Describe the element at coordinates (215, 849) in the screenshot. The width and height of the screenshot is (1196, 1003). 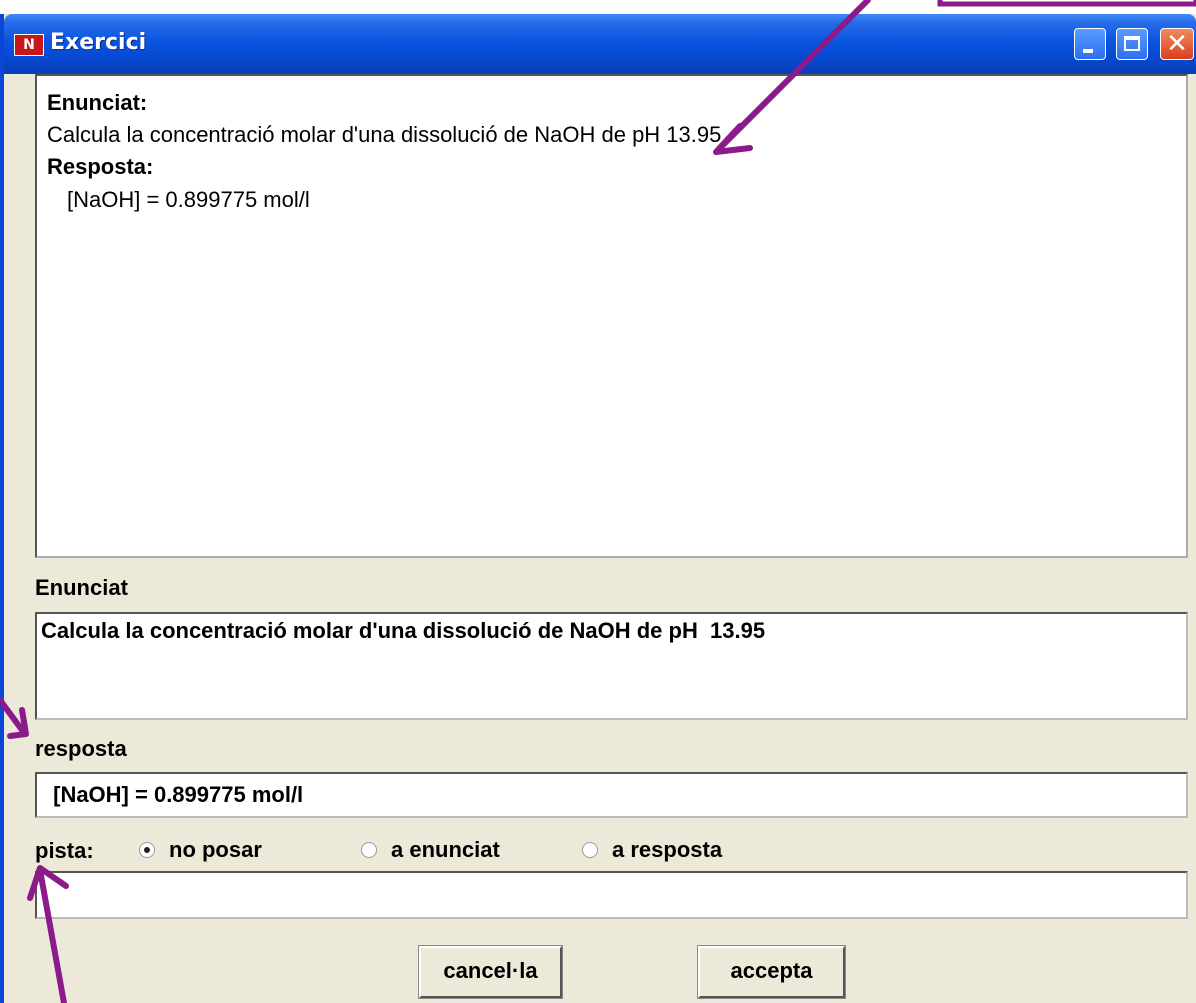
I see `hint-option-label: no posar` at that location.